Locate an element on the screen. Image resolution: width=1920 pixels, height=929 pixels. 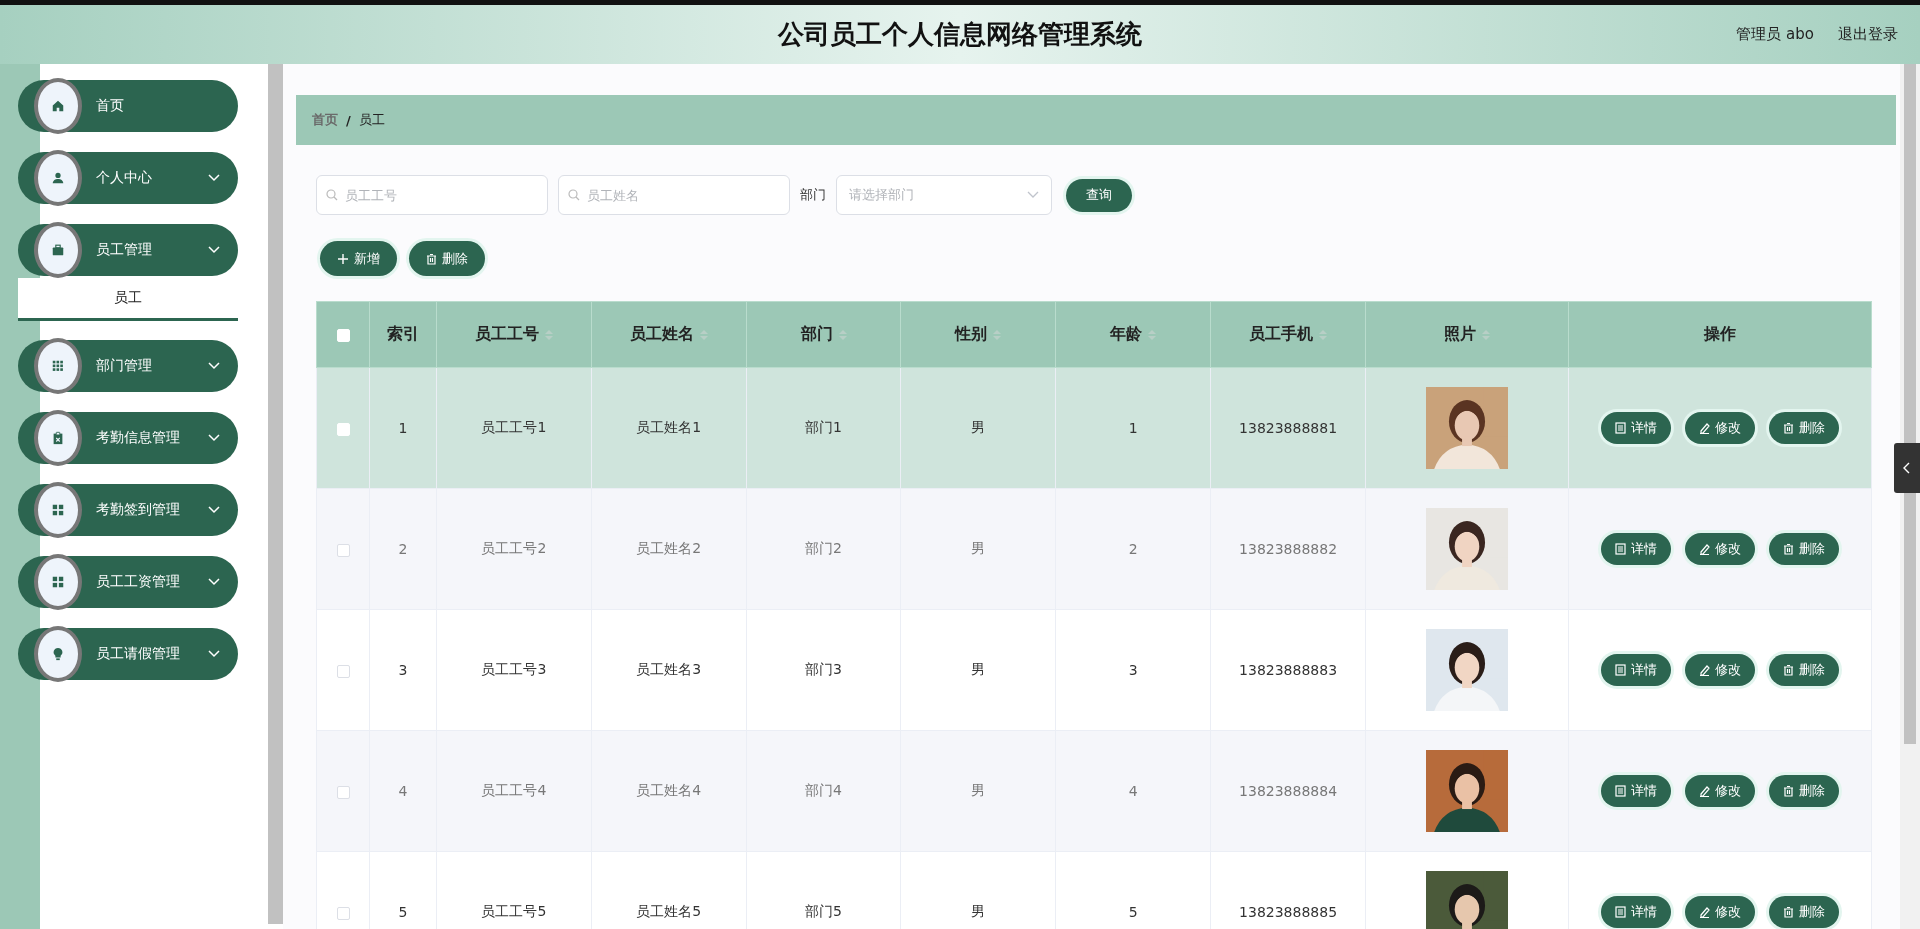
table-row: 5 员工工号5 员工姓名5 部门5 男 5 13823888885 详情 修改 删除 is located at coordinates (1094, 890).